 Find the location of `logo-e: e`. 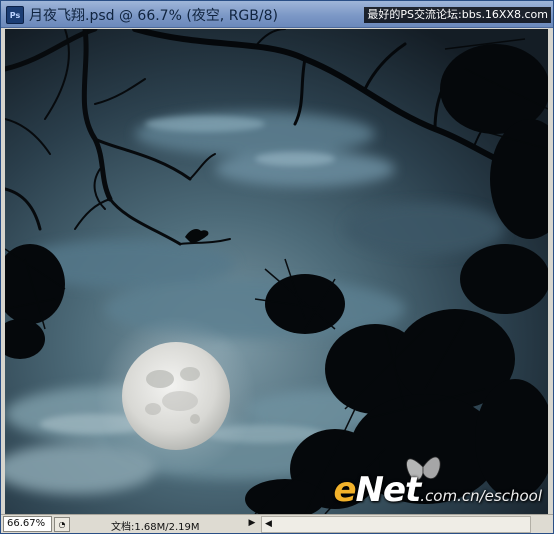

logo-e: e is located at coordinates (344, 490).